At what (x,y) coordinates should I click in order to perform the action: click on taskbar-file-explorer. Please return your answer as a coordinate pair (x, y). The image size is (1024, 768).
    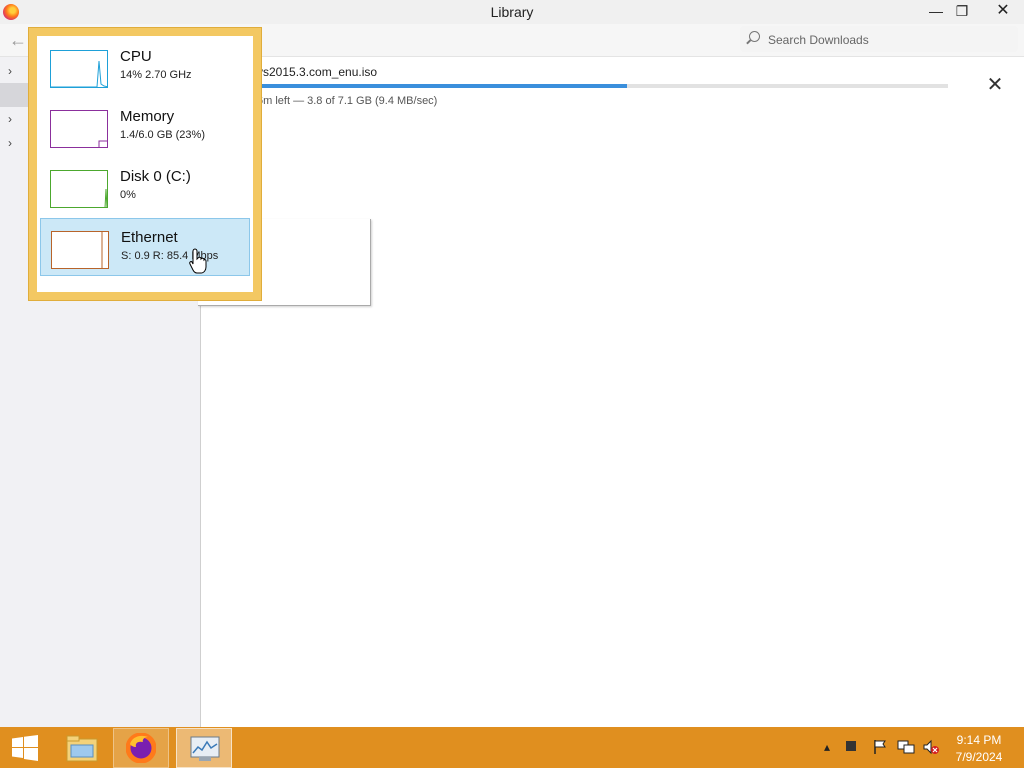
    Looking at the image, I should click on (83, 748).